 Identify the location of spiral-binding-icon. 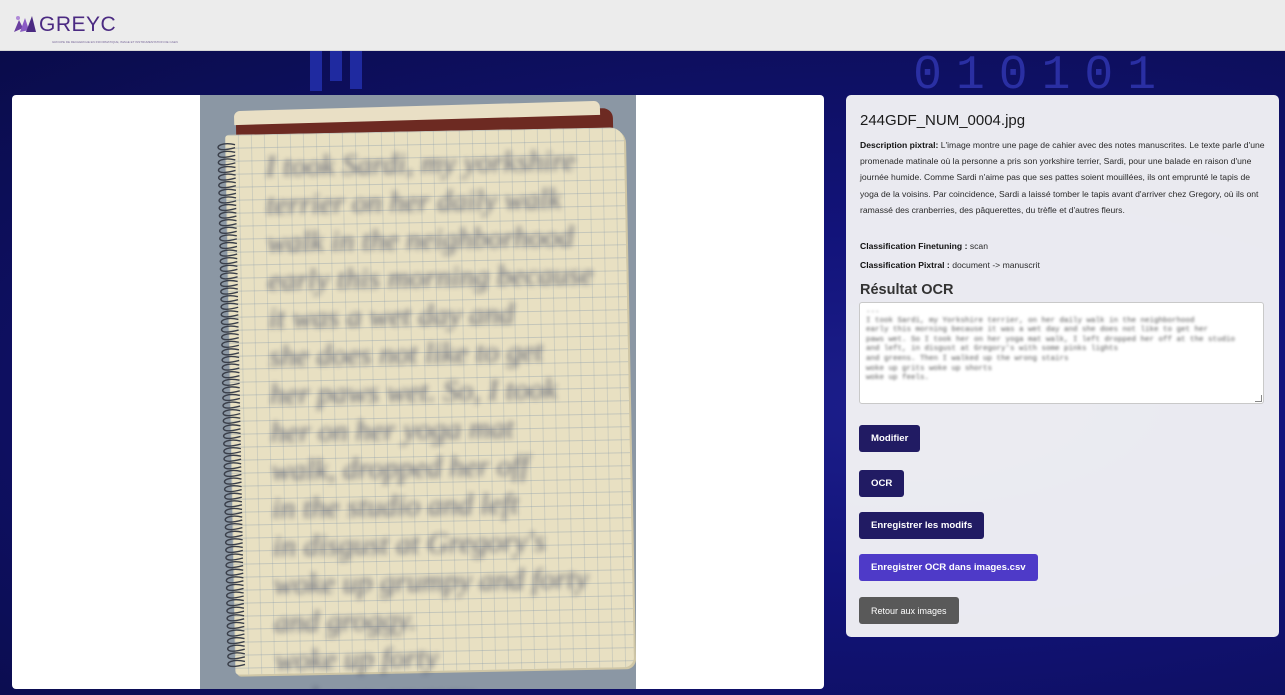
(231, 405).